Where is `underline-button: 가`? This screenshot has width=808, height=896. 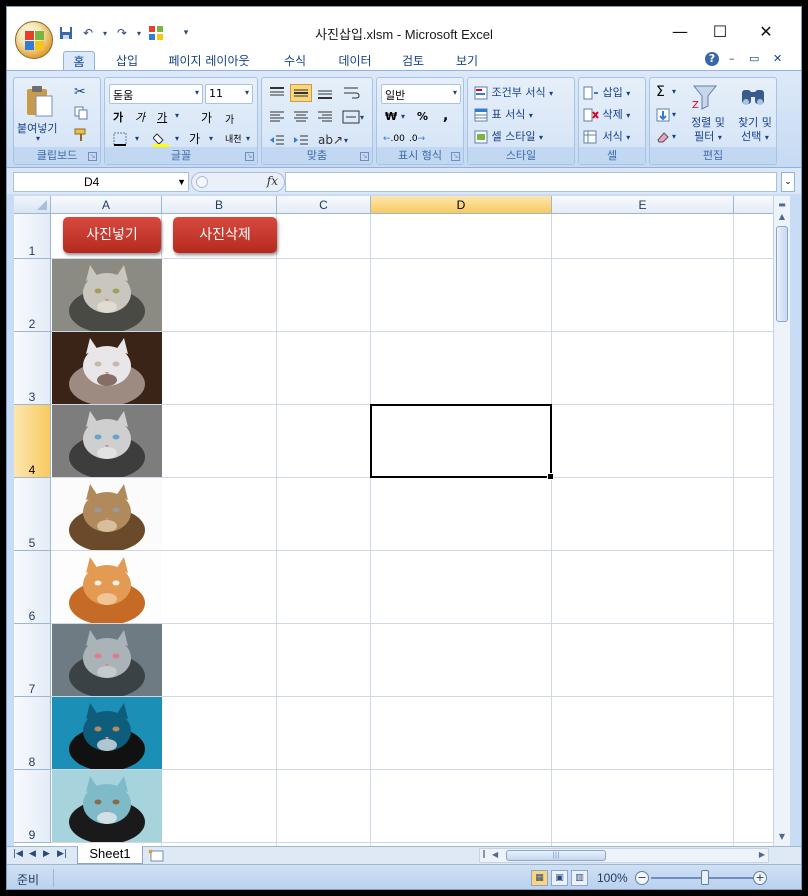 underline-button: 가 is located at coordinates (162, 117).